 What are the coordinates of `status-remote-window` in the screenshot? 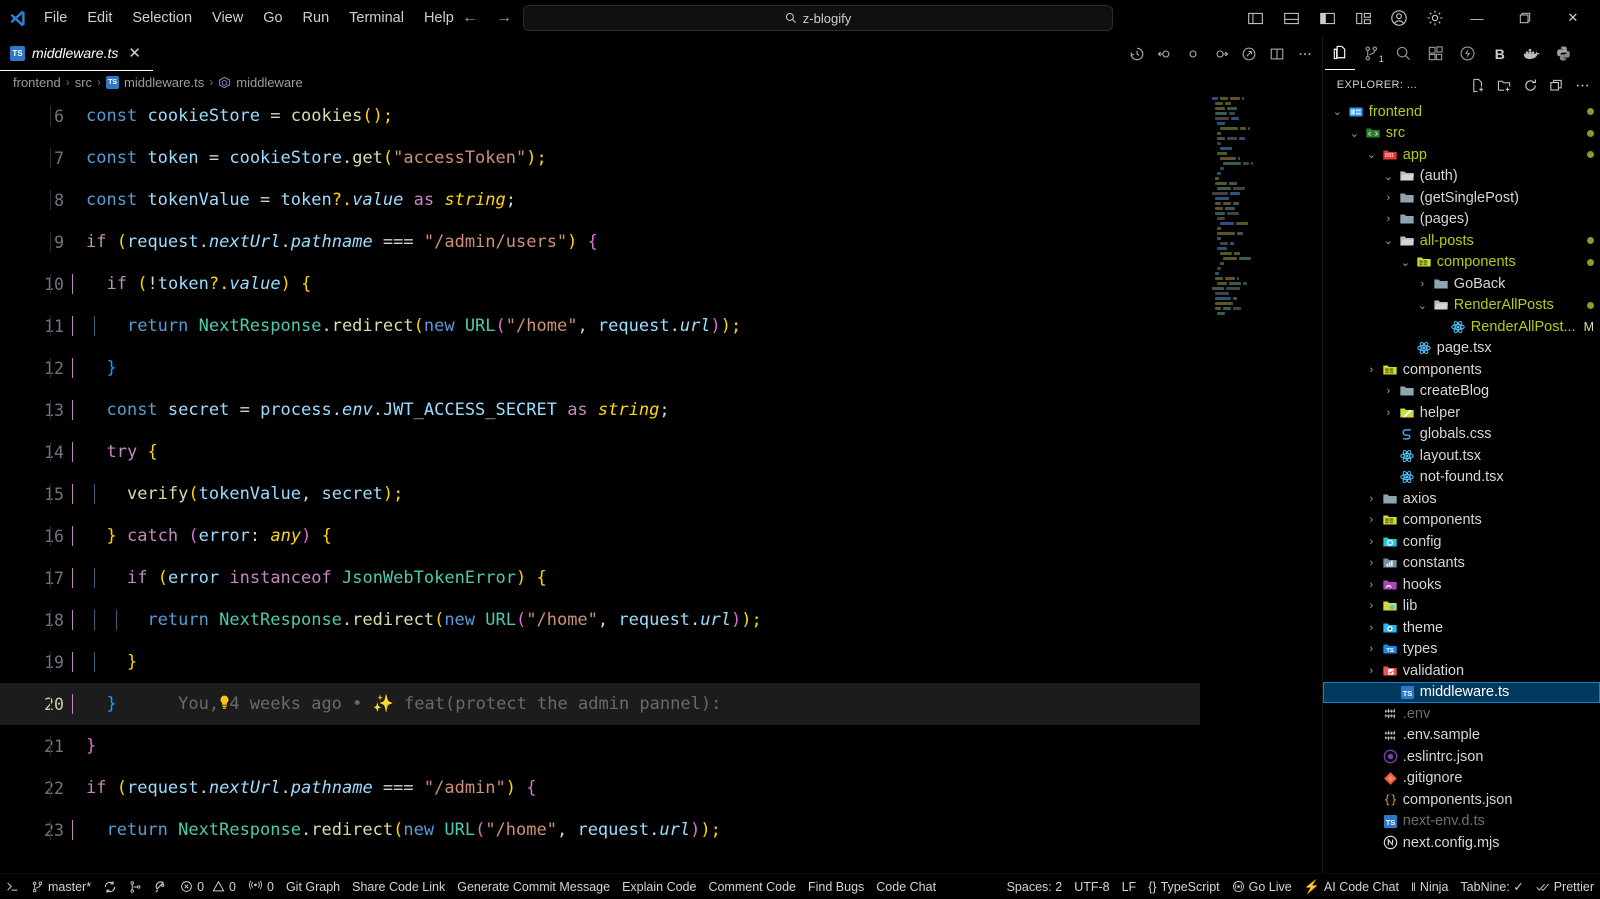 It's located at (12, 886).